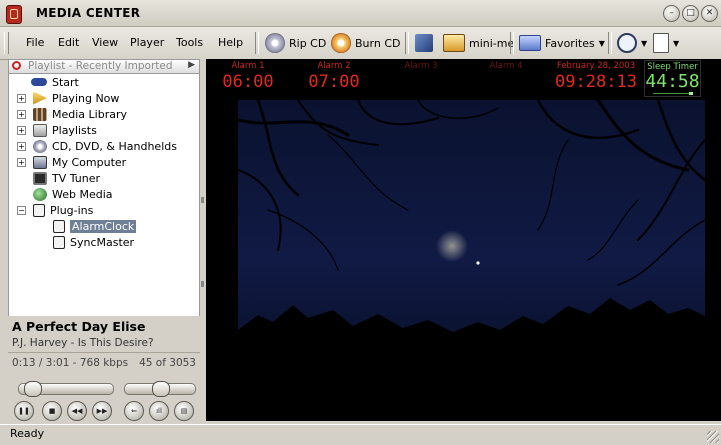  Describe the element at coordinates (24, 411) in the screenshot. I see `pause-button: ❚❚` at that location.